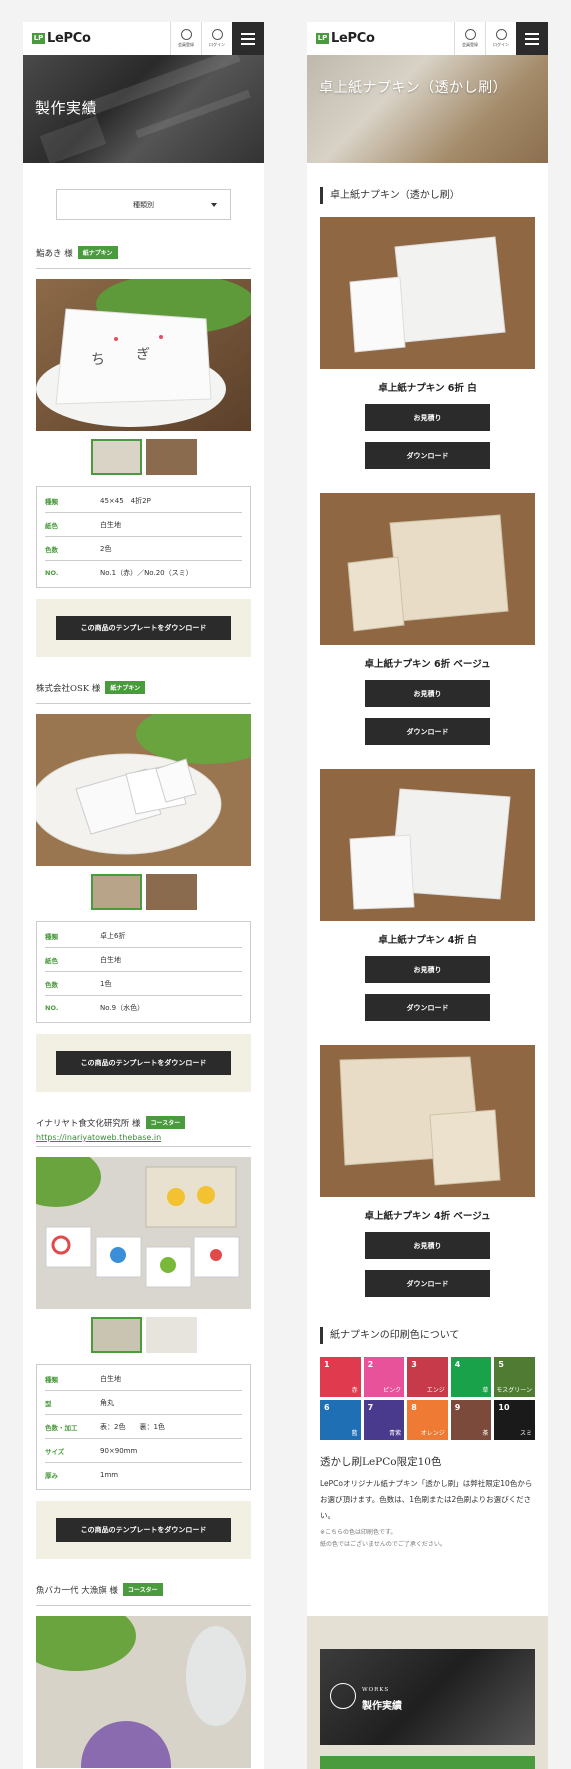  What do you see at coordinates (110, 1378) in the screenshot?
I see `spec-value: 白生地` at bounding box center [110, 1378].